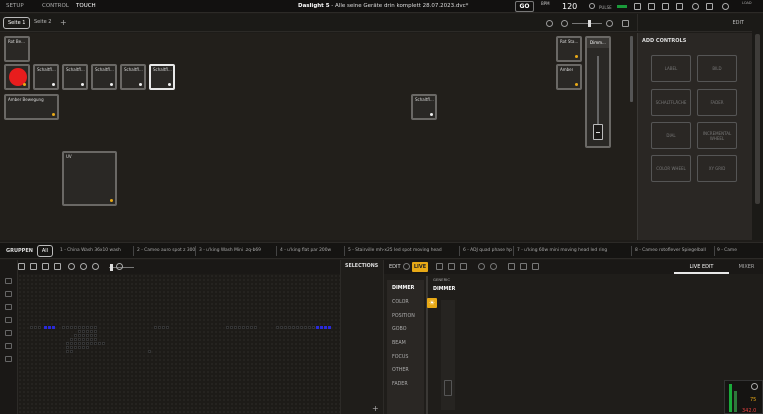 The height and width of the screenshot is (414, 763). I want to click on record-button, so click(17, 77).